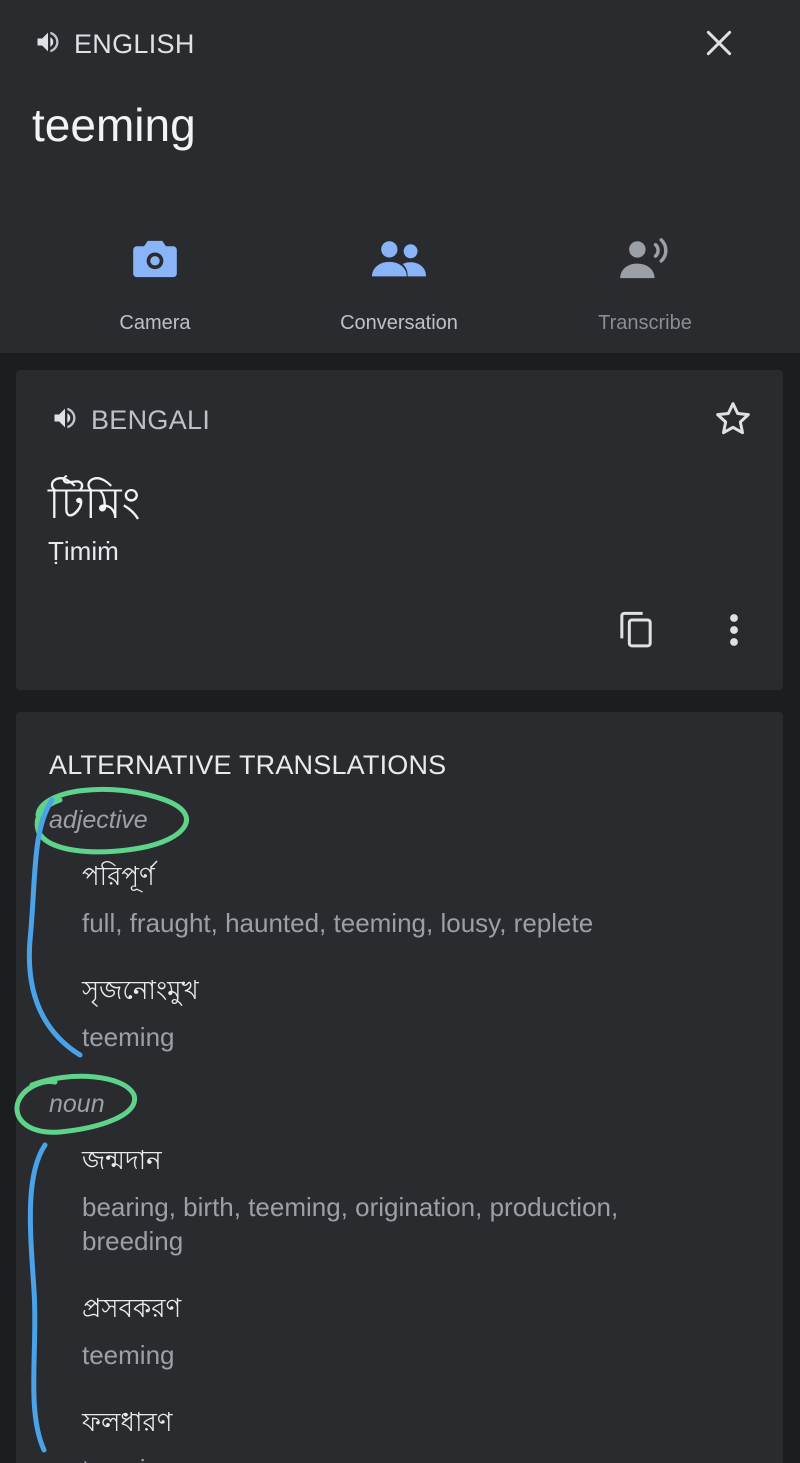  What do you see at coordinates (77, 1104) in the screenshot?
I see `part-of-speech-label: noun` at bounding box center [77, 1104].